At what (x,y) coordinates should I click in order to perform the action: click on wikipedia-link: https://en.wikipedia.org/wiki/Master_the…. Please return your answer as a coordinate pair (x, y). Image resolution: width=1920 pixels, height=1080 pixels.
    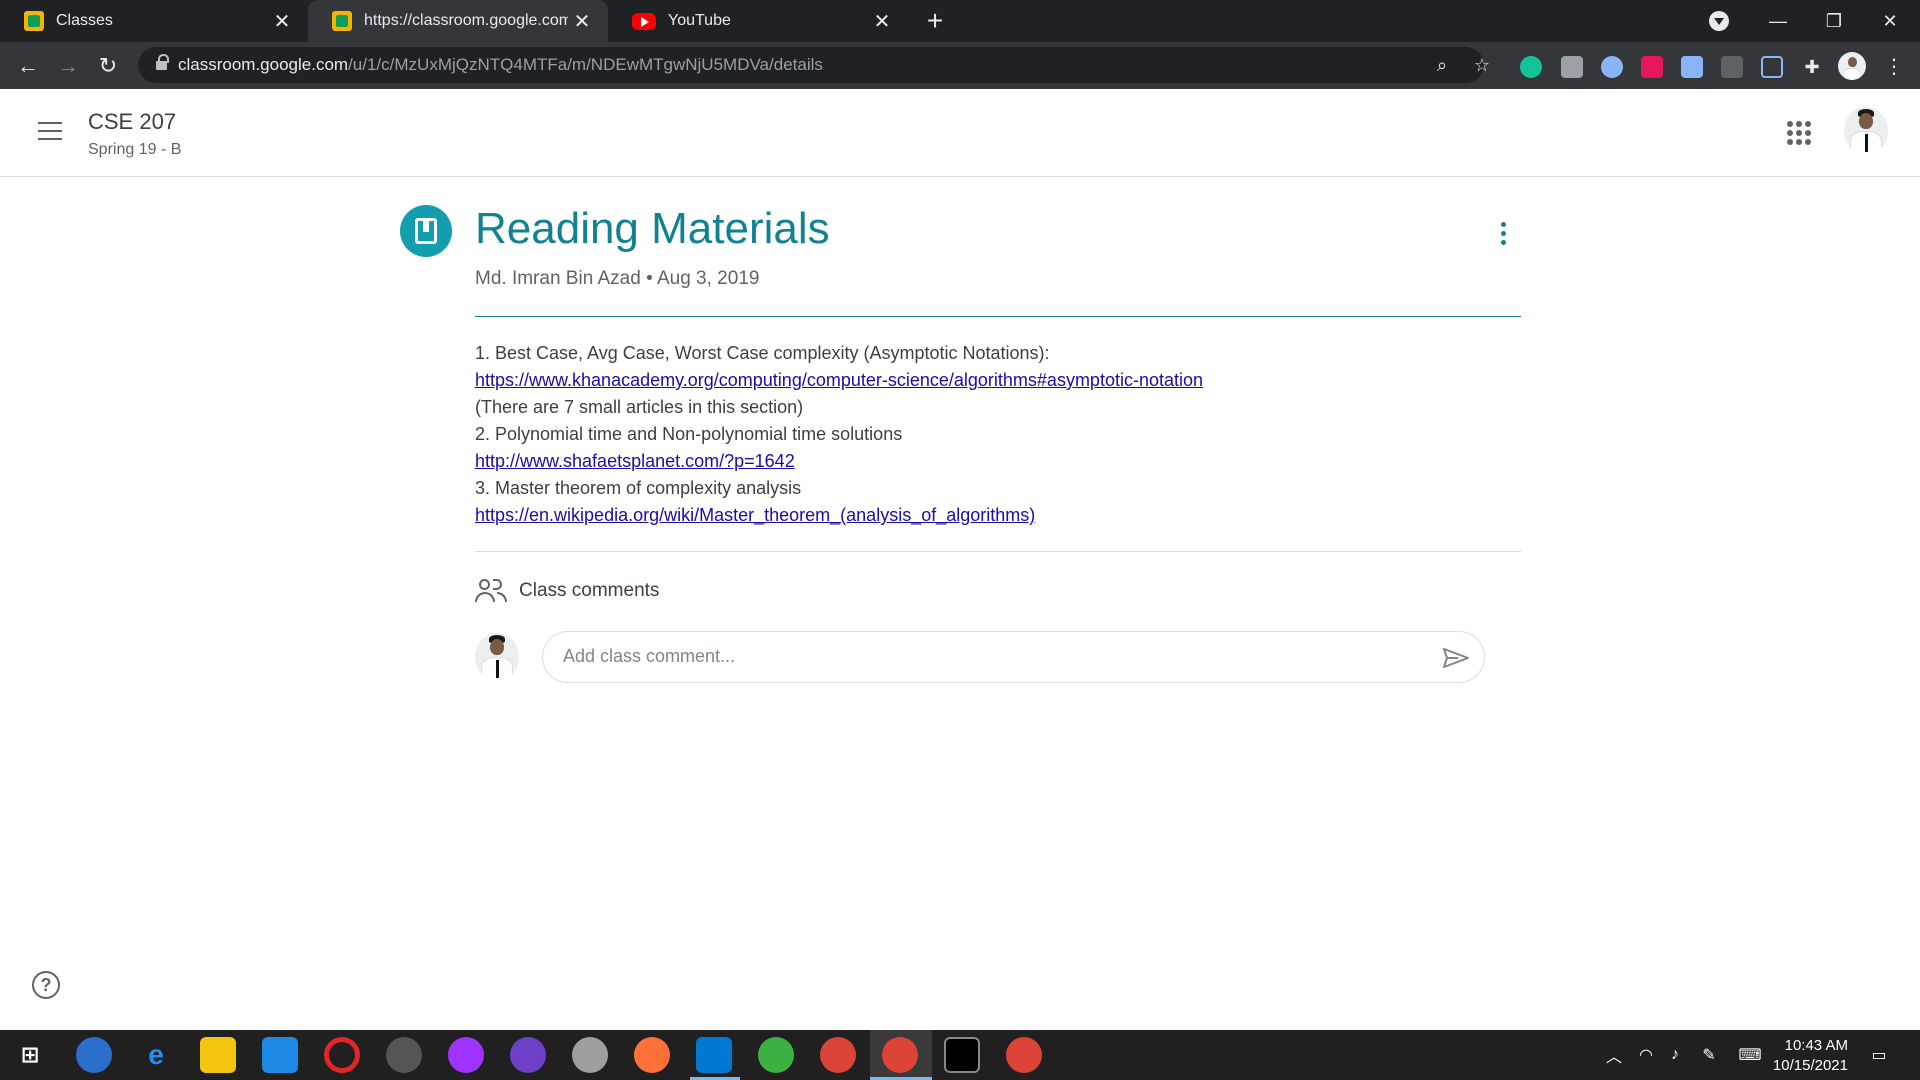
    Looking at the image, I should click on (839, 515).